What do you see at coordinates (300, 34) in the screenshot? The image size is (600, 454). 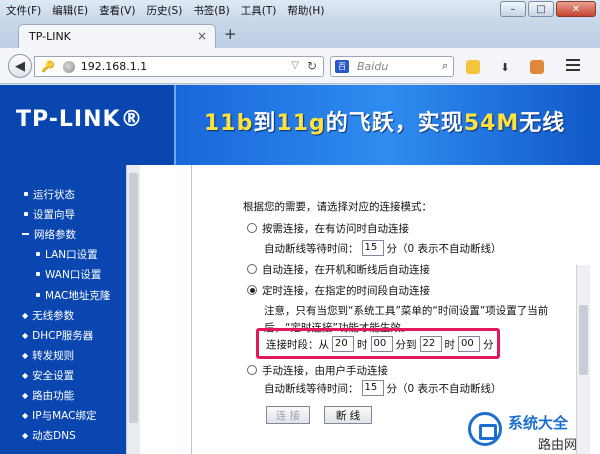 I see `tab-bar: TP-LINK × +` at bounding box center [300, 34].